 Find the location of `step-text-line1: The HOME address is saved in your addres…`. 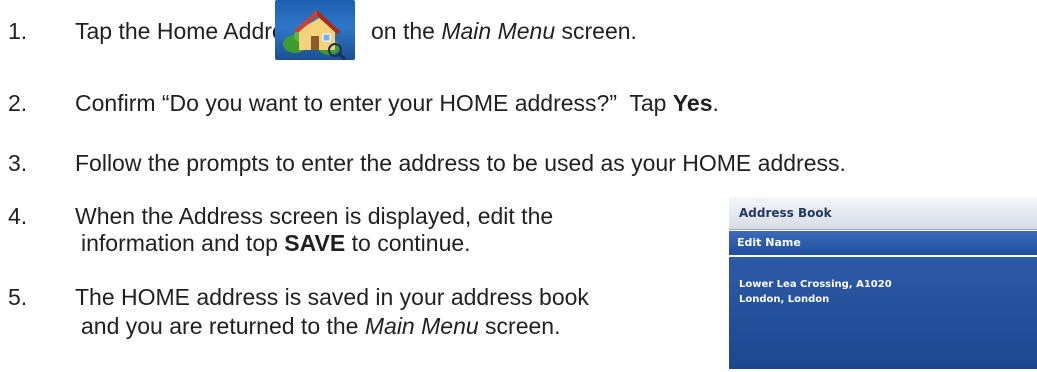

step-text-line1: The HOME address is saved in your addres… is located at coordinates (332, 297).